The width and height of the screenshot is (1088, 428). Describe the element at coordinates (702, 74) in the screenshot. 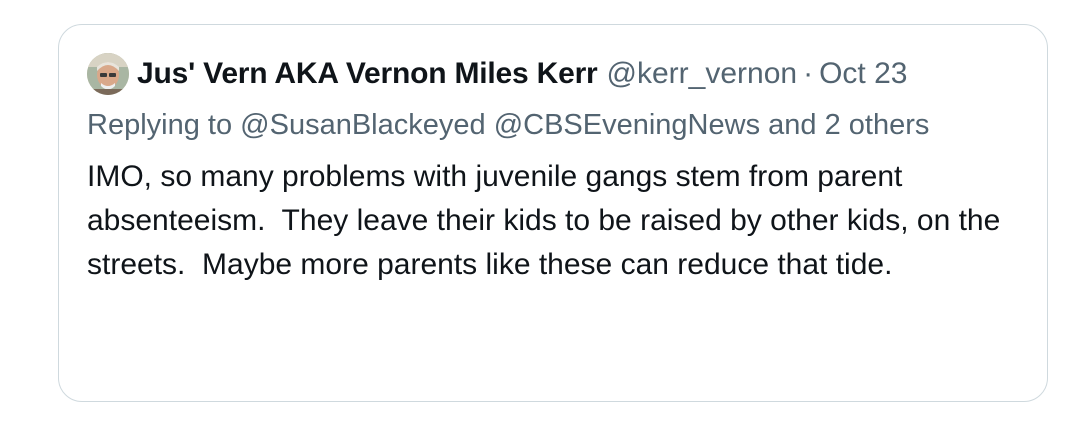

I see `author-handle: @kerr_vernon` at that location.